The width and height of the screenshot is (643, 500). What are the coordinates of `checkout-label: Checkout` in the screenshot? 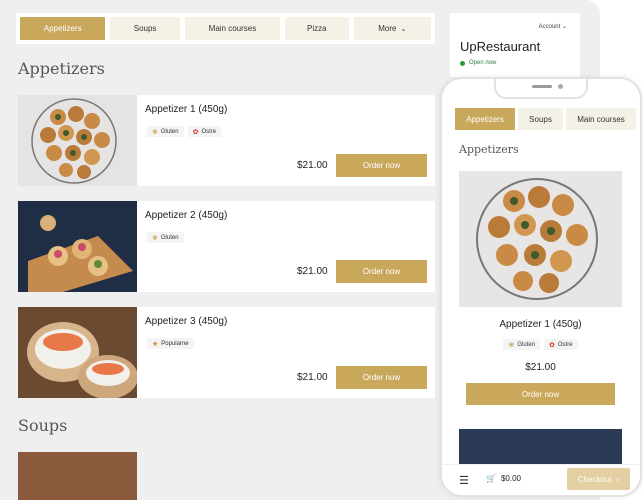 It's located at (594, 479).